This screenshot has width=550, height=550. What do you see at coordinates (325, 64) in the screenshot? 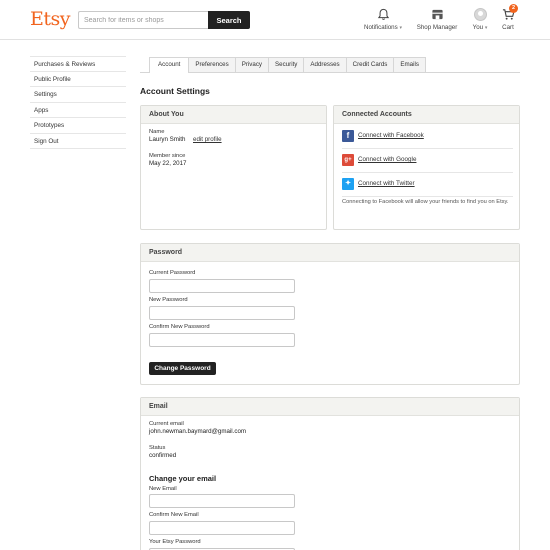
I see `tab-addresses: Addresses` at bounding box center [325, 64].